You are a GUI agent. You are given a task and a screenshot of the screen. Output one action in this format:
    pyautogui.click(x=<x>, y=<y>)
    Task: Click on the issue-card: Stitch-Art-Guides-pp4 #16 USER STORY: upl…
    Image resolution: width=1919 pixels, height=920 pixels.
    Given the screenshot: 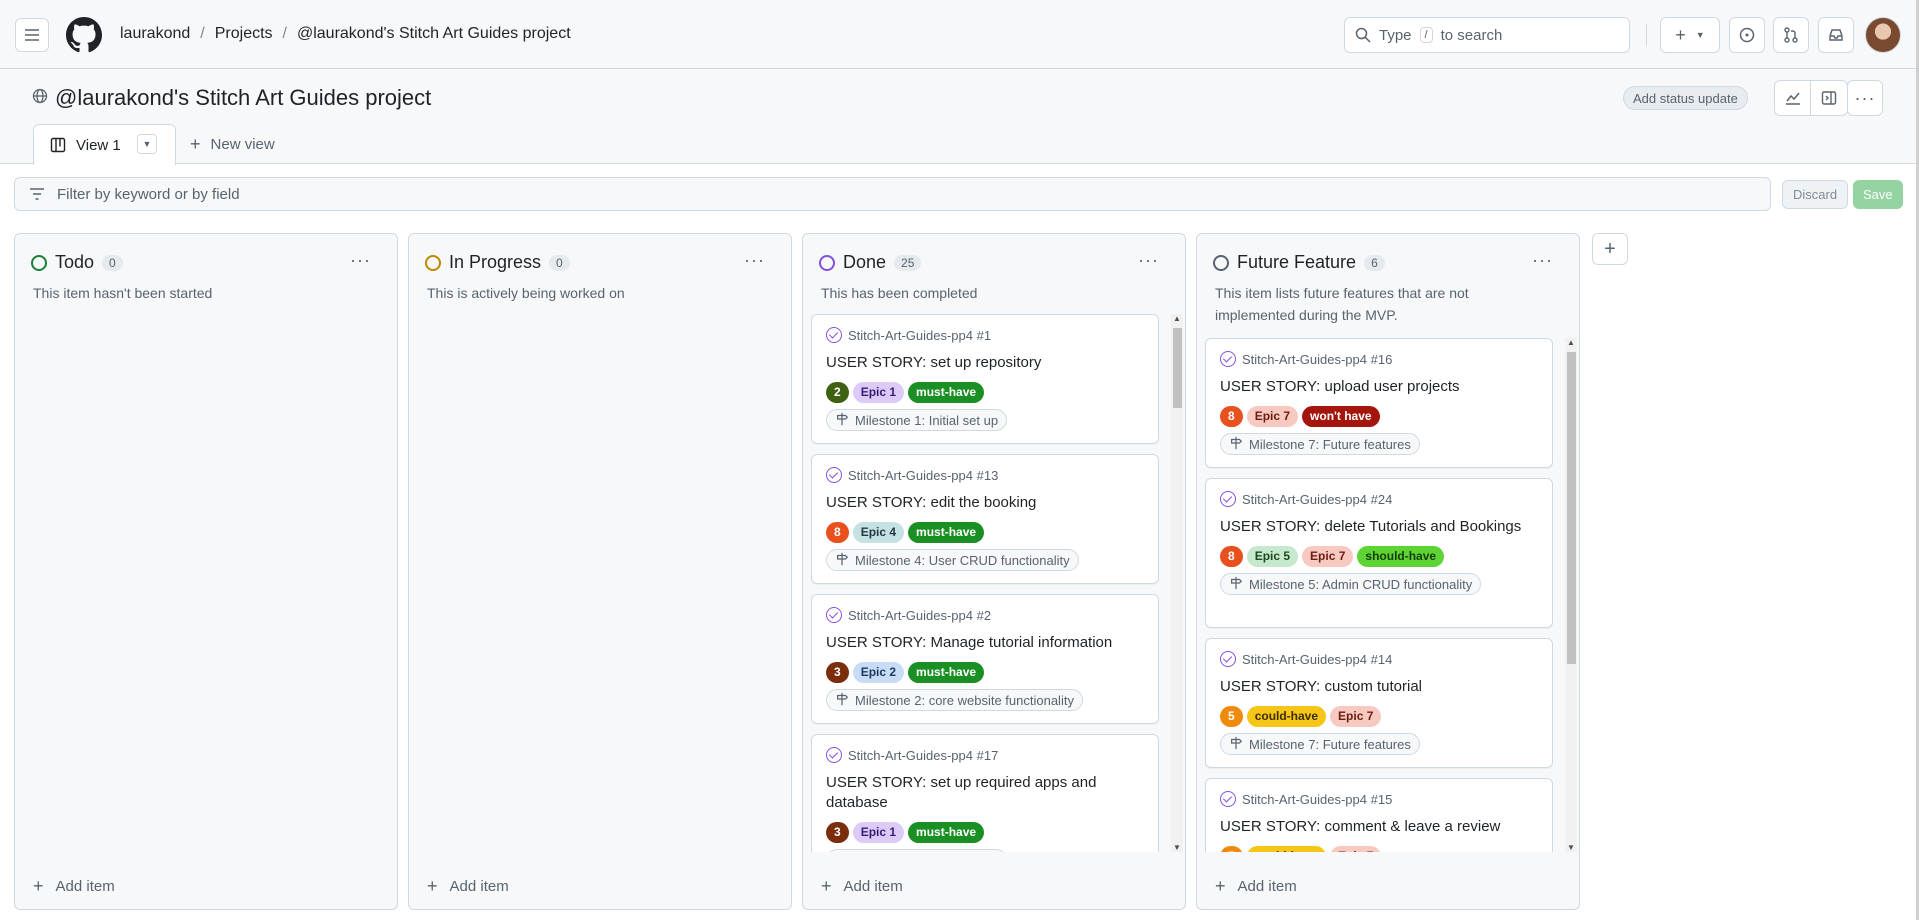 What is the action you would take?
    pyautogui.click(x=1379, y=403)
    